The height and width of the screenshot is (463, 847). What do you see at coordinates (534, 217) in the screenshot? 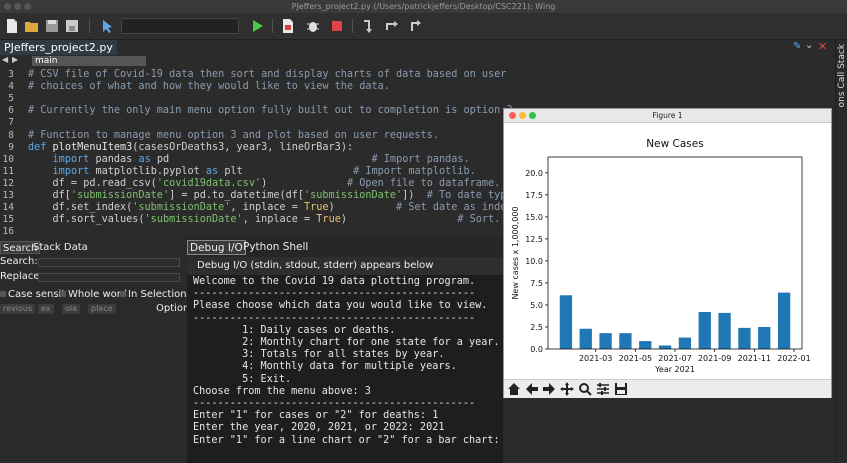
I see `y-tick-label: 15.0` at bounding box center [534, 217].